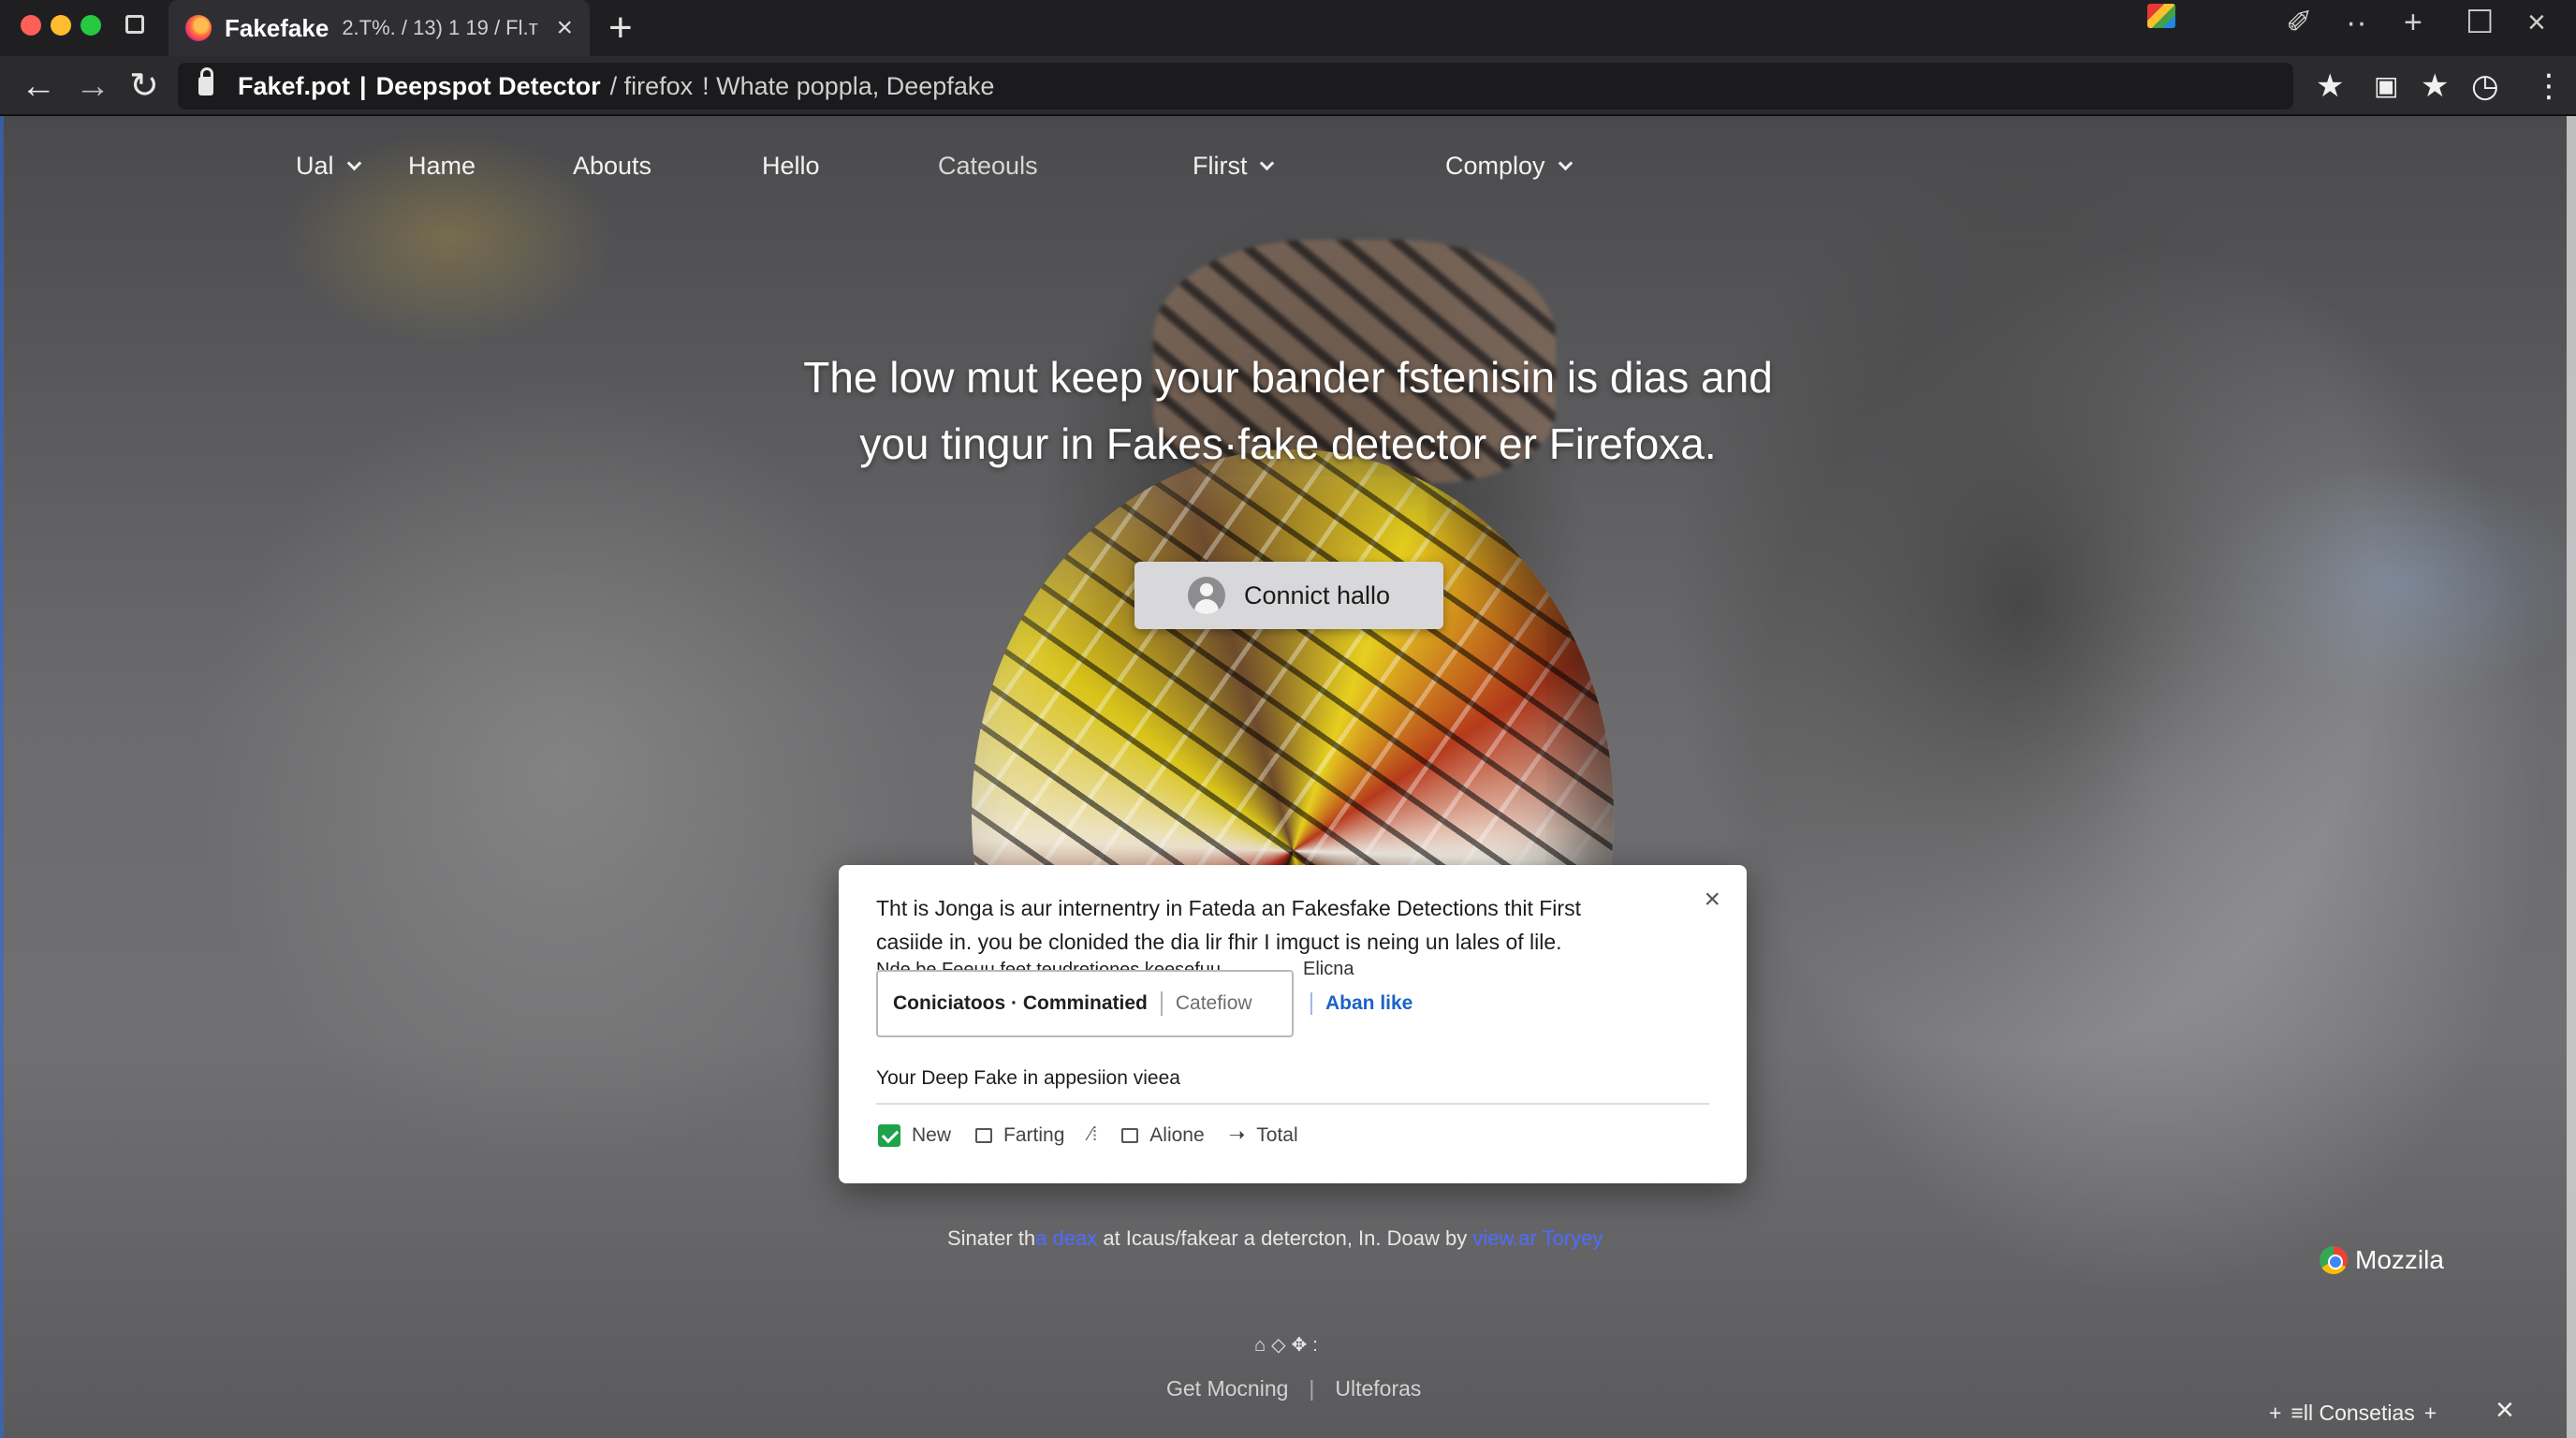 This screenshot has height=1438, width=2576. Describe the element at coordinates (205, 81) in the screenshot. I see `lock-icon` at that location.